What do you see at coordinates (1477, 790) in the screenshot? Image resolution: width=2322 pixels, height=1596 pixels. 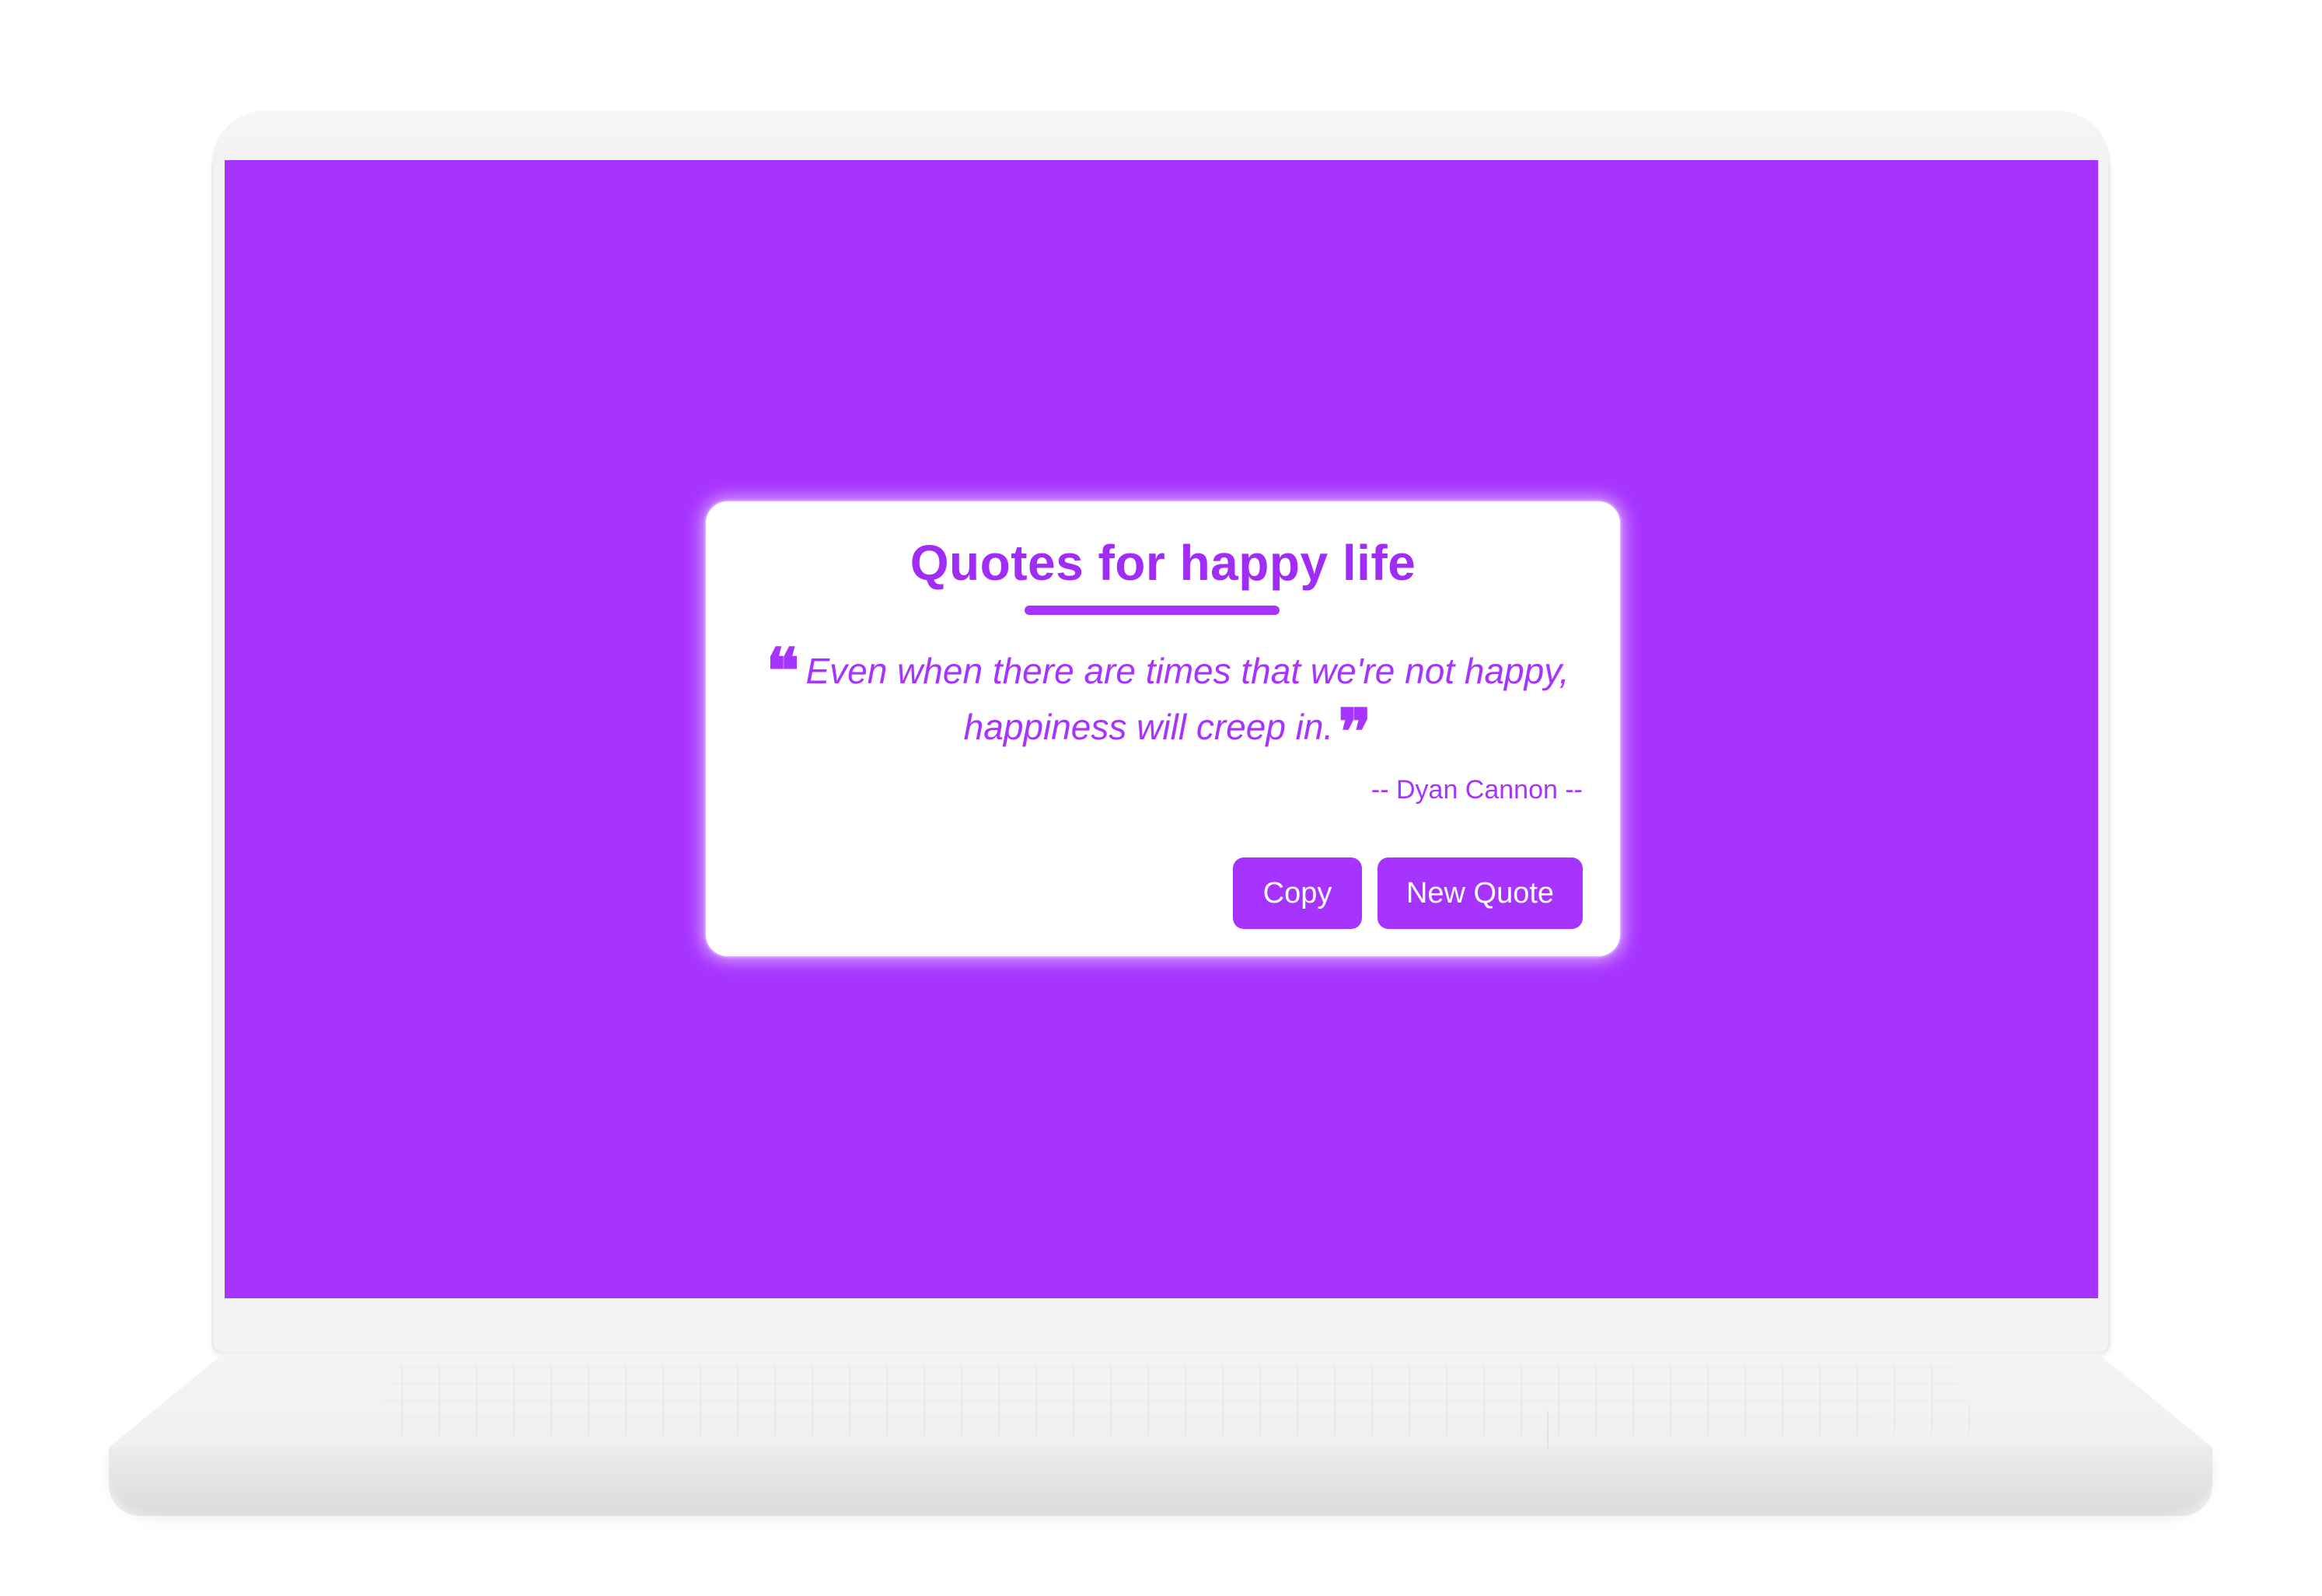 I see `quote-author: -- Dyan Cannon --` at bounding box center [1477, 790].